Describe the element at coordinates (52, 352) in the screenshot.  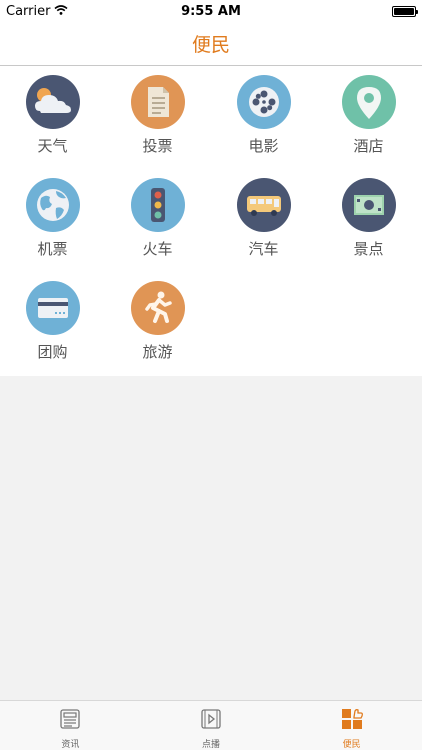
I see `tile-label: 团购` at that location.